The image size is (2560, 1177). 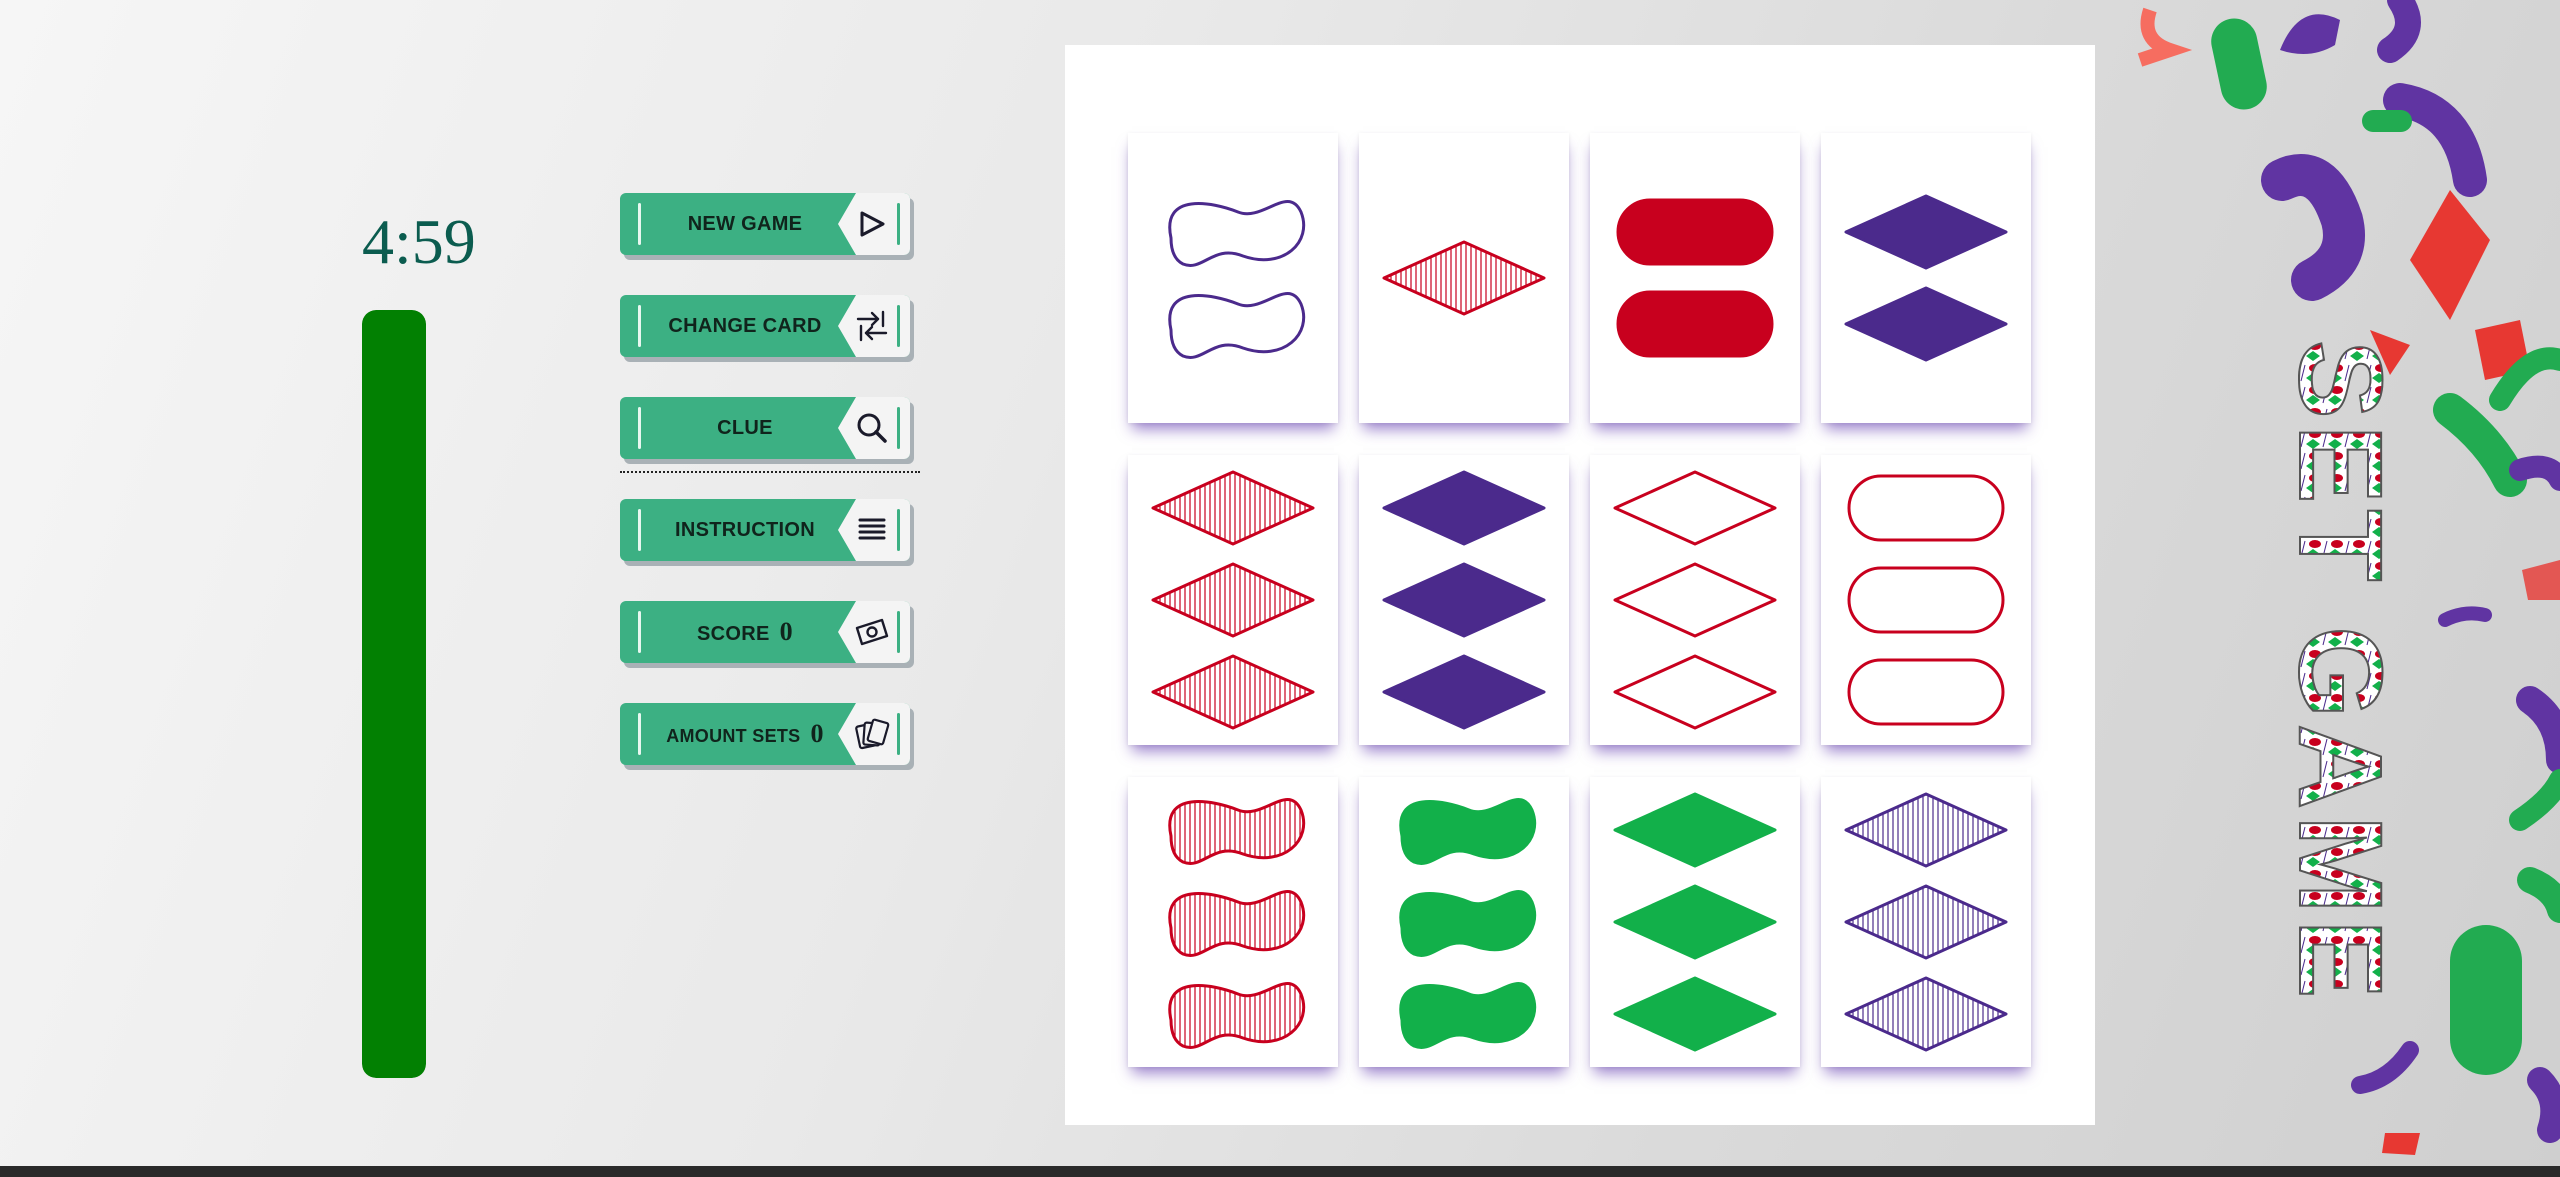 What do you see at coordinates (419, 241) in the screenshot?
I see `timer-display: 4:59` at bounding box center [419, 241].